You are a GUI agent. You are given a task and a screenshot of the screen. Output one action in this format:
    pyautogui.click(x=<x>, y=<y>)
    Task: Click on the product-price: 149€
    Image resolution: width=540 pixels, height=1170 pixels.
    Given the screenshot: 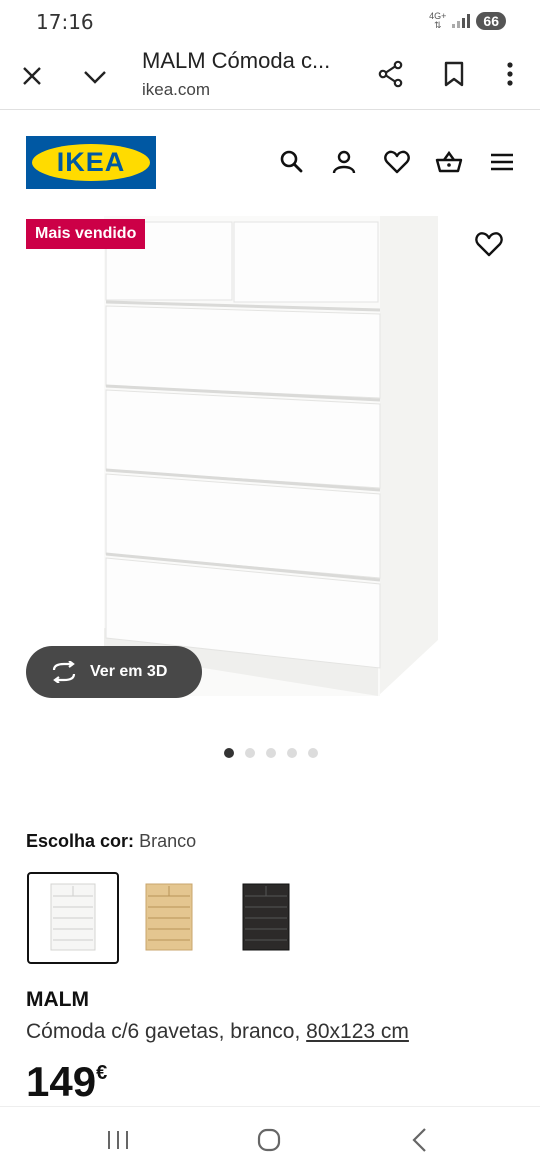 What is the action you would take?
    pyautogui.click(x=67, y=1081)
    